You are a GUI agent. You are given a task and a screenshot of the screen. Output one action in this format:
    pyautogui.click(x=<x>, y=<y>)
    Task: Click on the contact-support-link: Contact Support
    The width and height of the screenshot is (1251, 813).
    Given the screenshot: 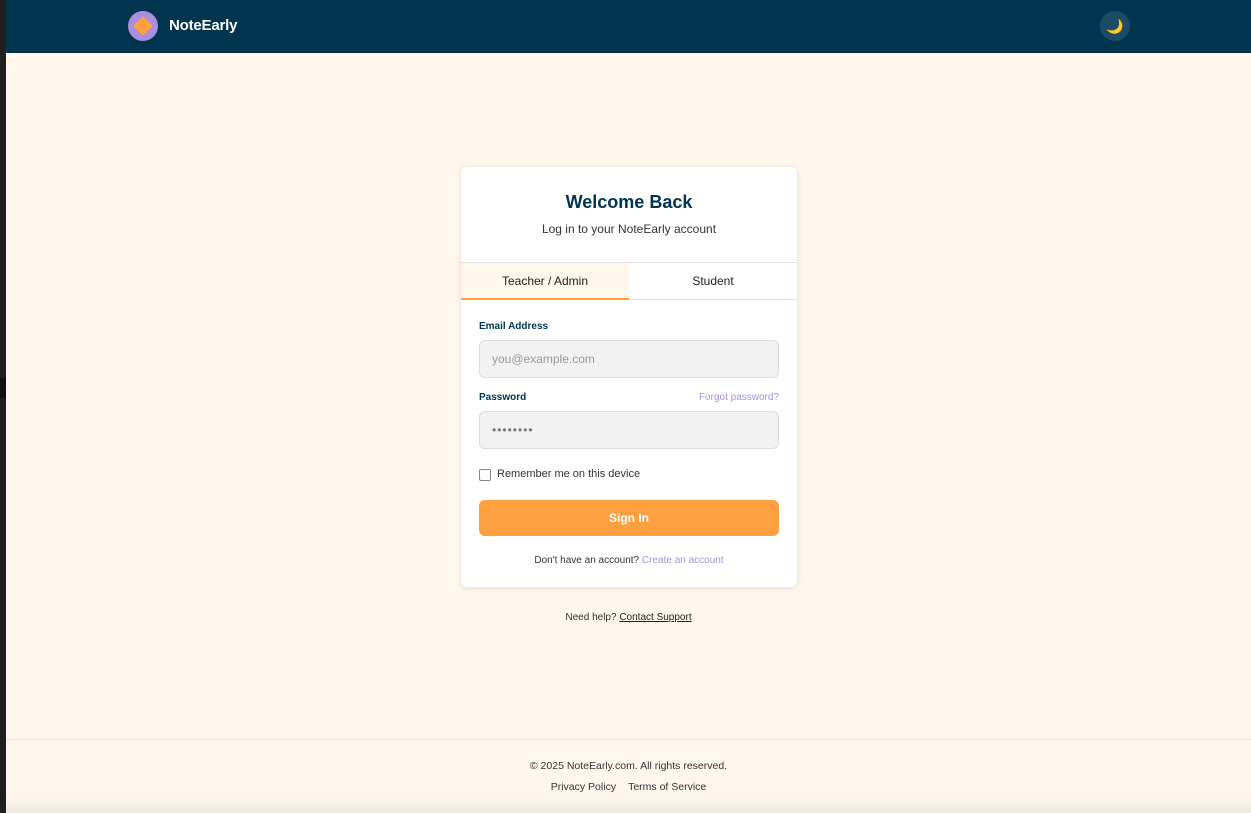 What is the action you would take?
    pyautogui.click(x=655, y=617)
    